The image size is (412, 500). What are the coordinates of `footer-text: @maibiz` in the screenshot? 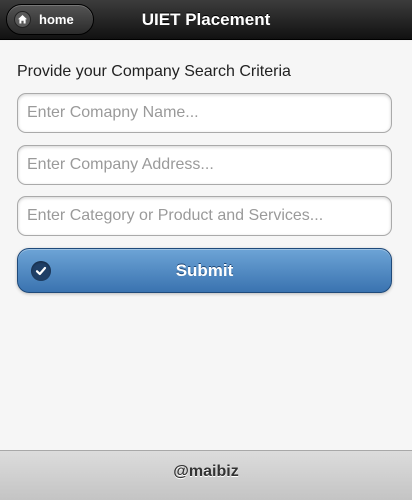 It's located at (206, 471).